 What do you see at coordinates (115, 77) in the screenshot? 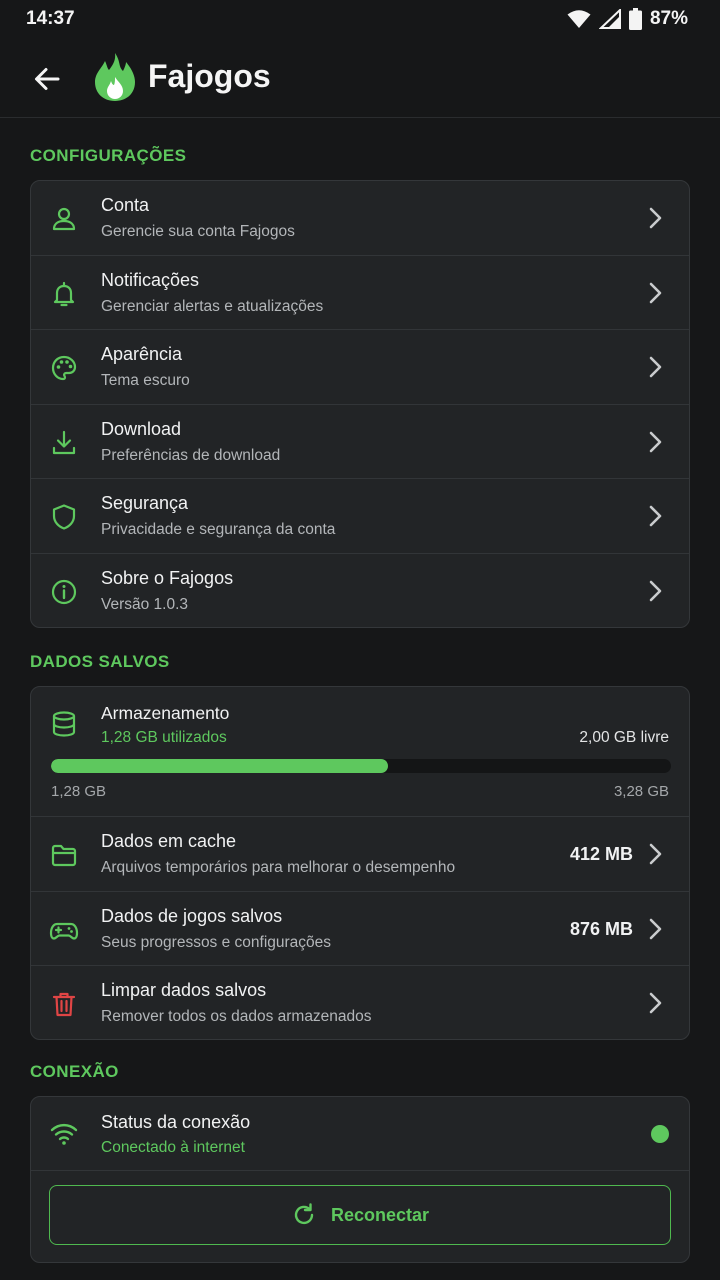
I see `fajogos-logo-icon` at bounding box center [115, 77].